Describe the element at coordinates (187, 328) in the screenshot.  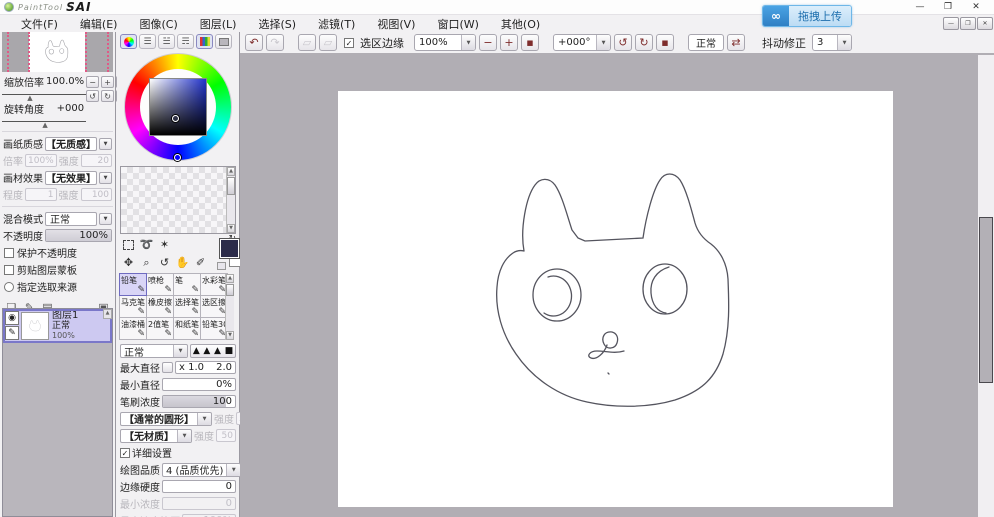
I see `brush-washi-pen: 和纸笔 ✎` at that location.